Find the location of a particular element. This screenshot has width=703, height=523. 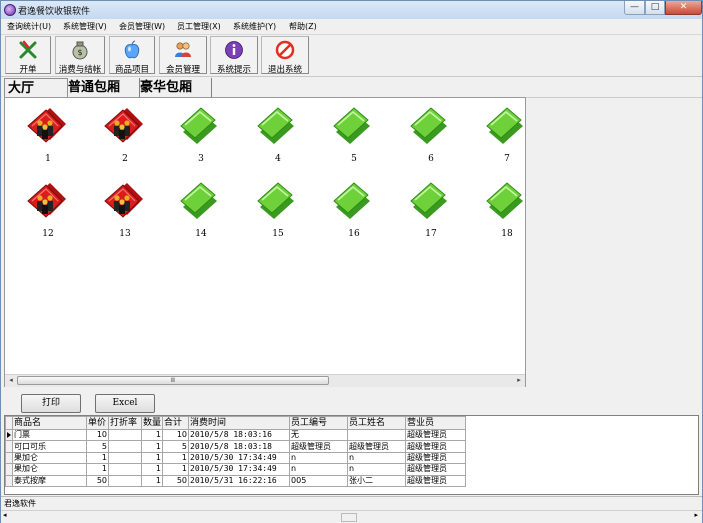

menu-member-manage: 会员管理(W) is located at coordinates (142, 26).